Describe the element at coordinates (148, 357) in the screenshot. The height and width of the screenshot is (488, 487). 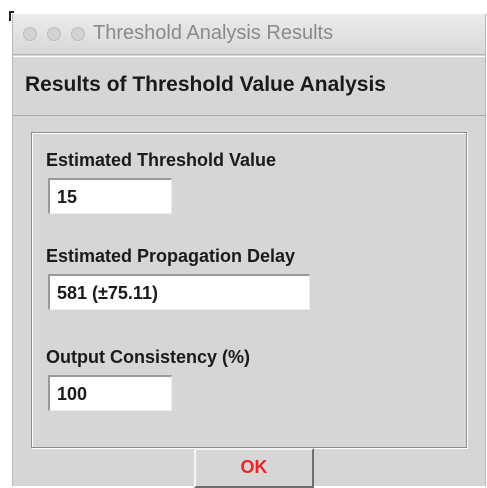
I see `output-consistency-label: Output Consistency (%)` at that location.